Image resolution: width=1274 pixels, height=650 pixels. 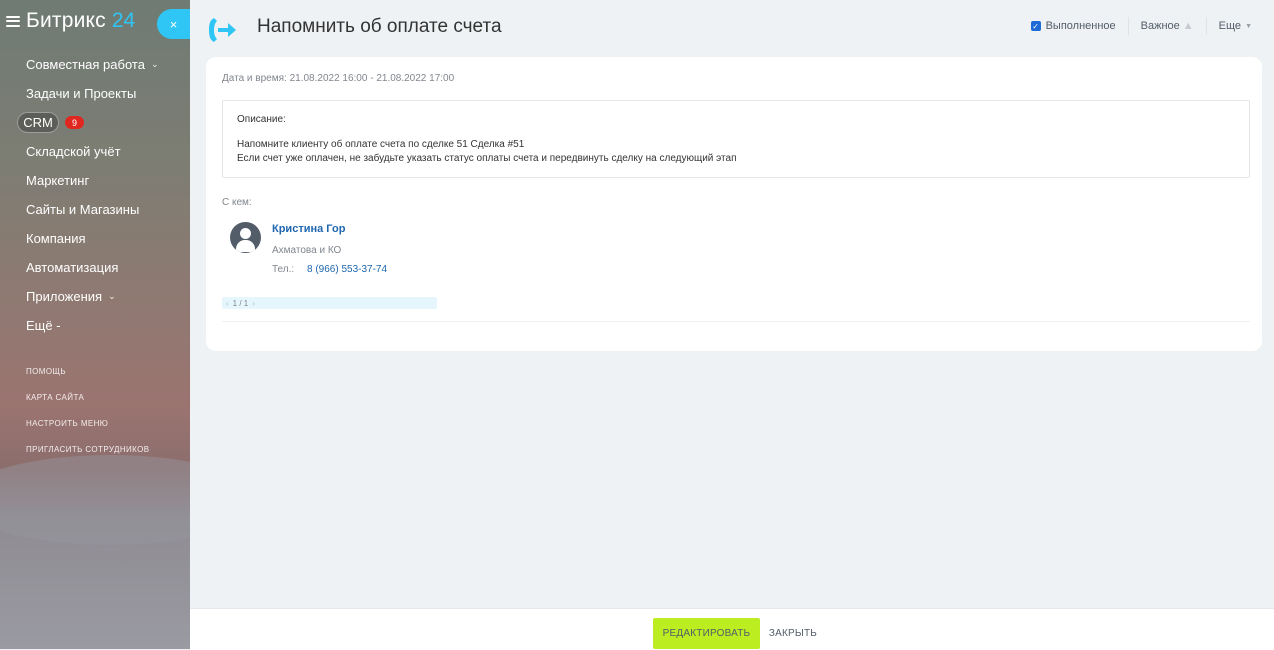 I want to click on sidebar-item-automation: Автоматизация, so click(x=92, y=267).